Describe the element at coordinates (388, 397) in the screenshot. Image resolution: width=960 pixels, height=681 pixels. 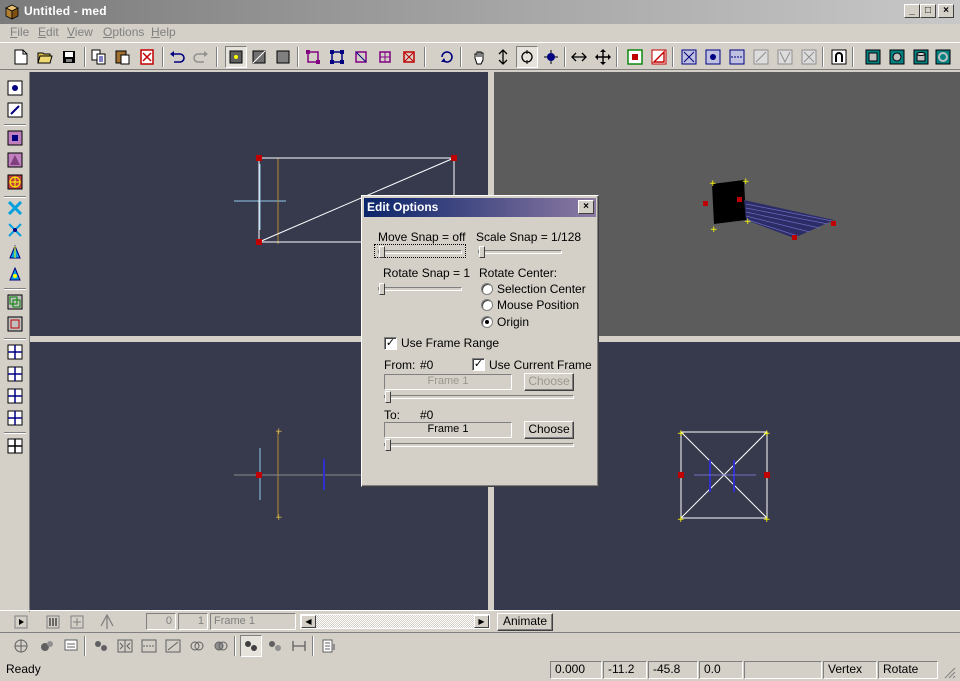
I see `from-frame-slider-thumb` at that location.